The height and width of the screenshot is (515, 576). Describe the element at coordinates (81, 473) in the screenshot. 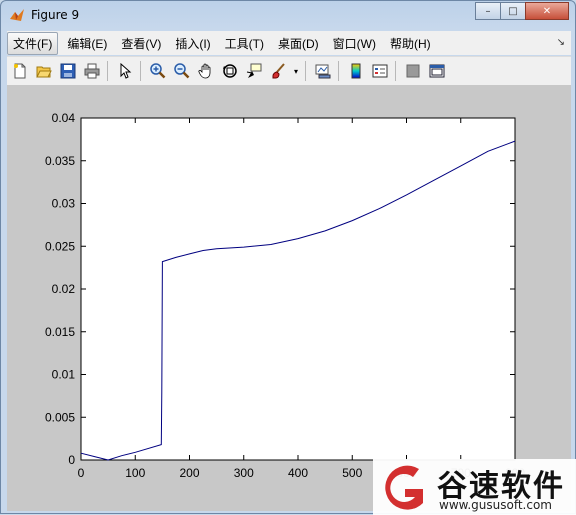

I see `x-tick-label: 0` at that location.